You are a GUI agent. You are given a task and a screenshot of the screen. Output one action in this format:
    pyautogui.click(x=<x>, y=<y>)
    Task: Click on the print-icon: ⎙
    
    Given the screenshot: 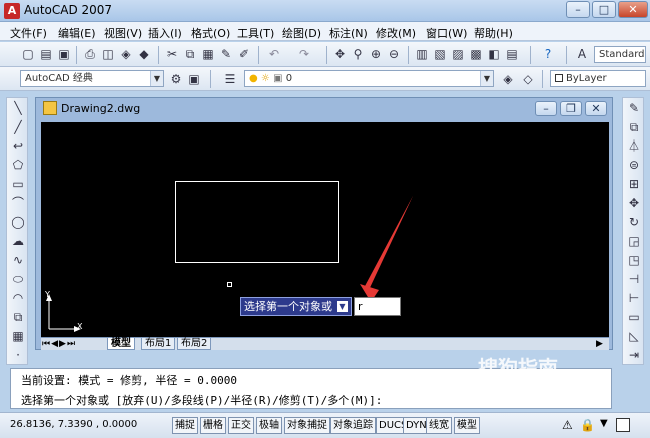 What is the action you would take?
    pyautogui.click(x=90, y=54)
    